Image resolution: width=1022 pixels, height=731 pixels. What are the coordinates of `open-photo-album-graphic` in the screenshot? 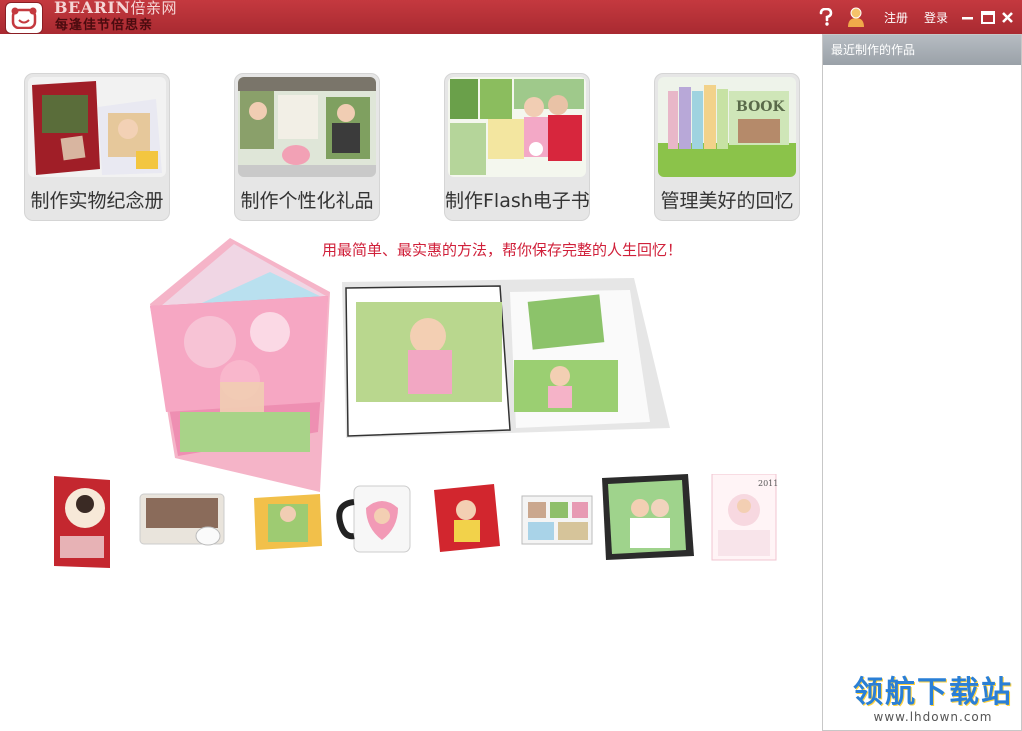 It's located at (506, 358).